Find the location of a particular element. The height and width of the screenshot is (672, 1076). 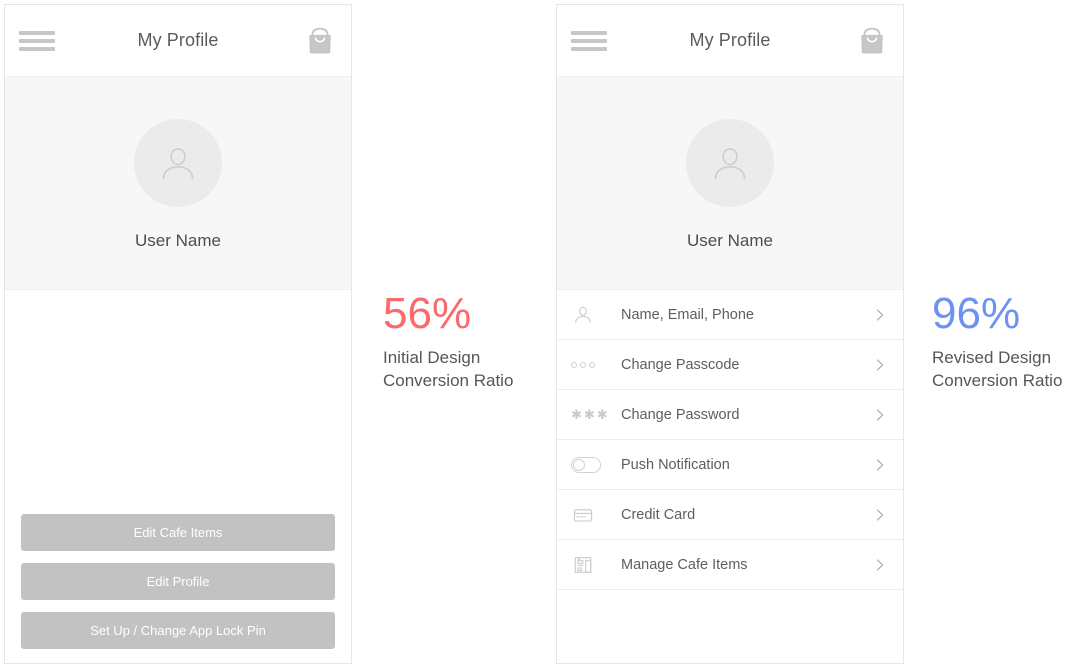

caption-revised-design: 96% Revised Design Conversion Ratio is located at coordinates (1004, 340).